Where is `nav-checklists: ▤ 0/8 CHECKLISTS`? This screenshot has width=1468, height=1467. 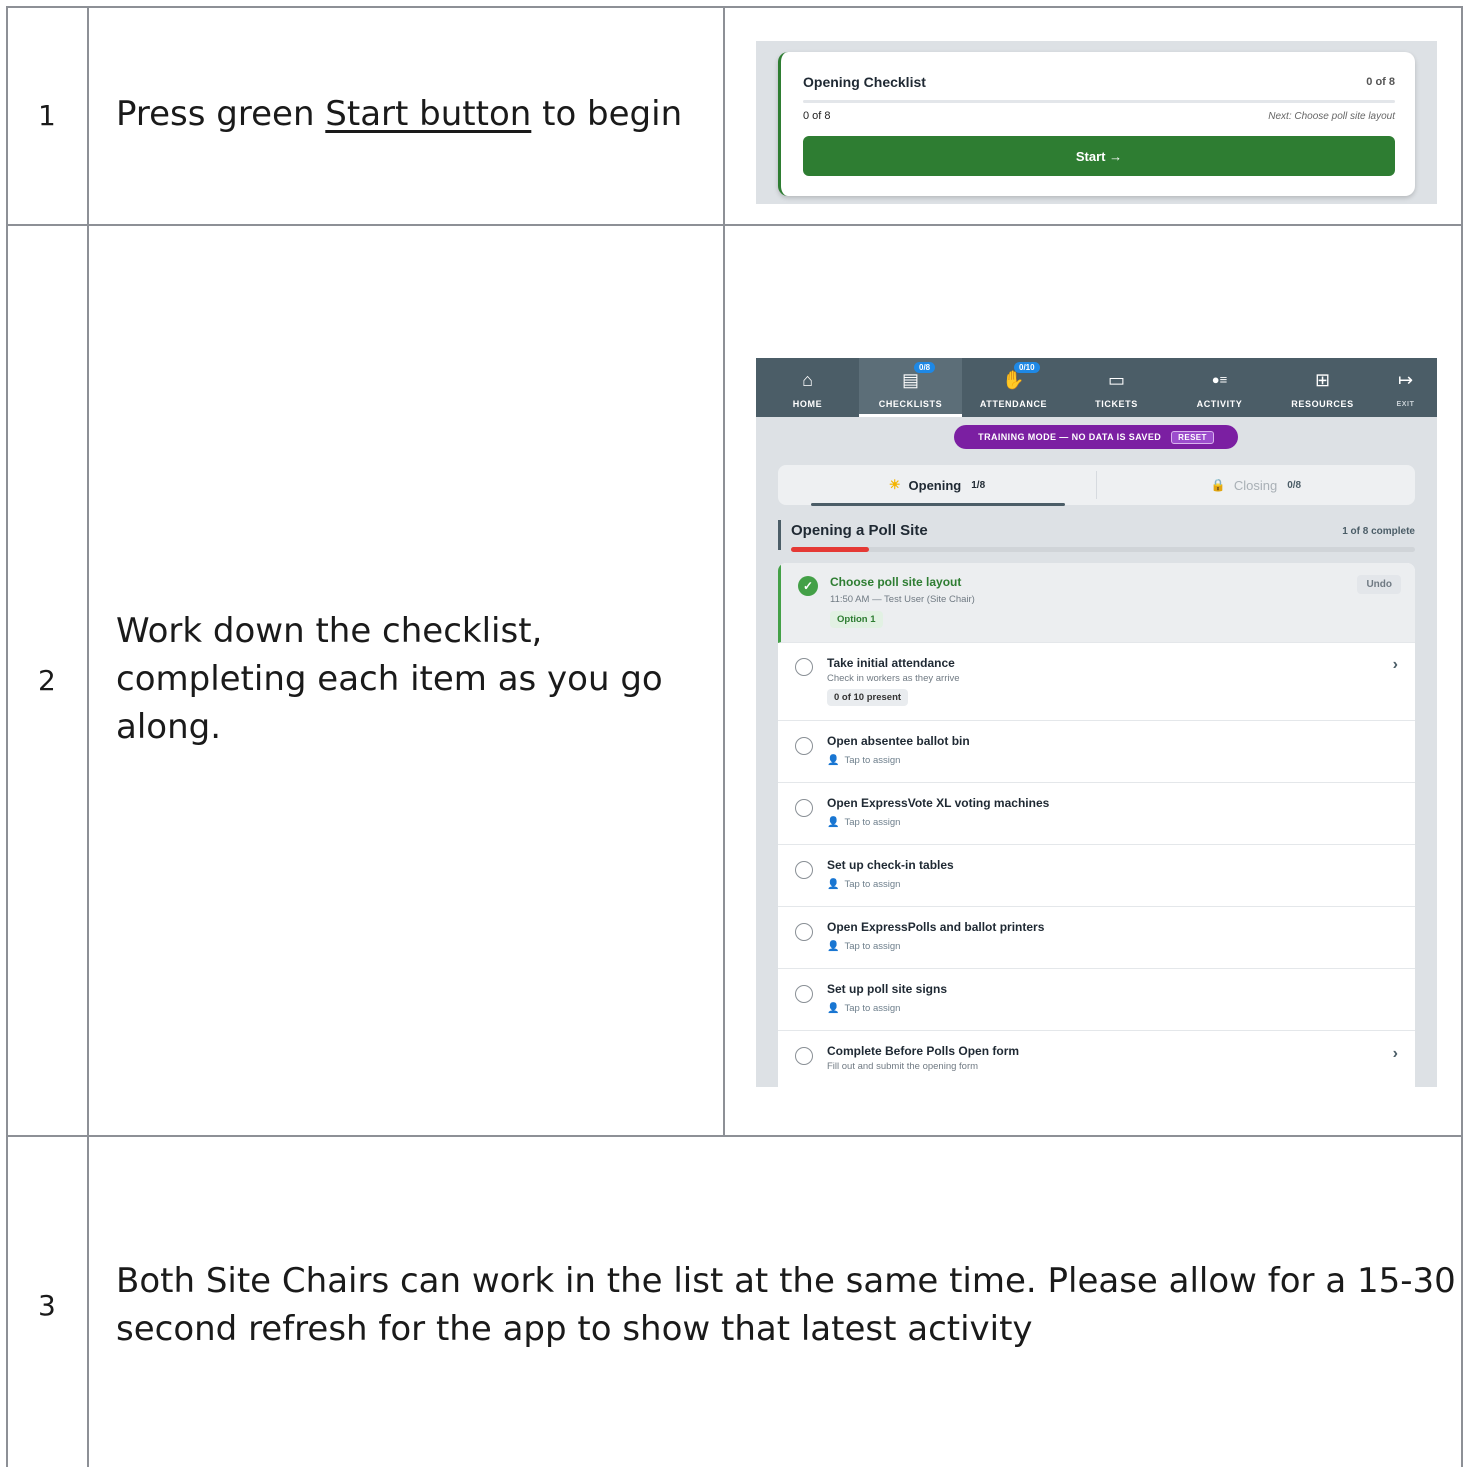
nav-checklists: ▤ 0/8 CHECKLISTS is located at coordinates (910, 387).